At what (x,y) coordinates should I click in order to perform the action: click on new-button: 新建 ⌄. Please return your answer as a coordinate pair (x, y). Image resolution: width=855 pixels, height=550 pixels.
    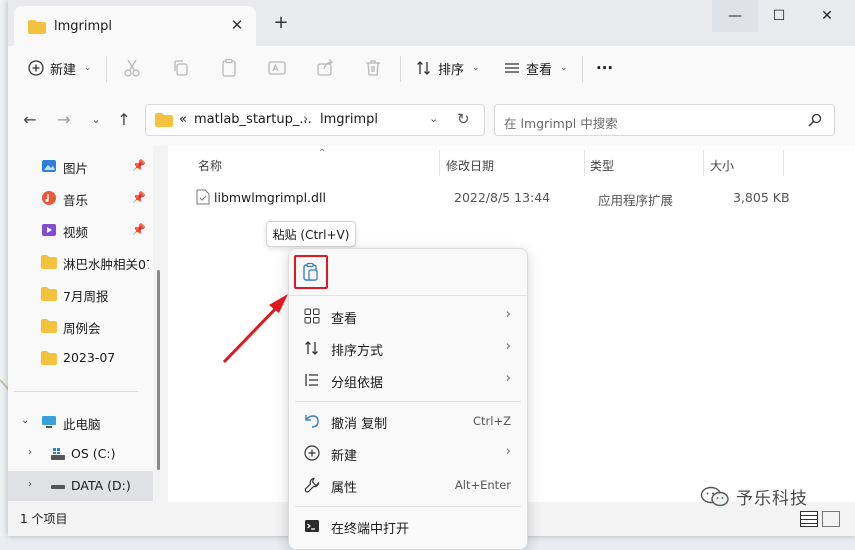
    Looking at the image, I should click on (60, 68).